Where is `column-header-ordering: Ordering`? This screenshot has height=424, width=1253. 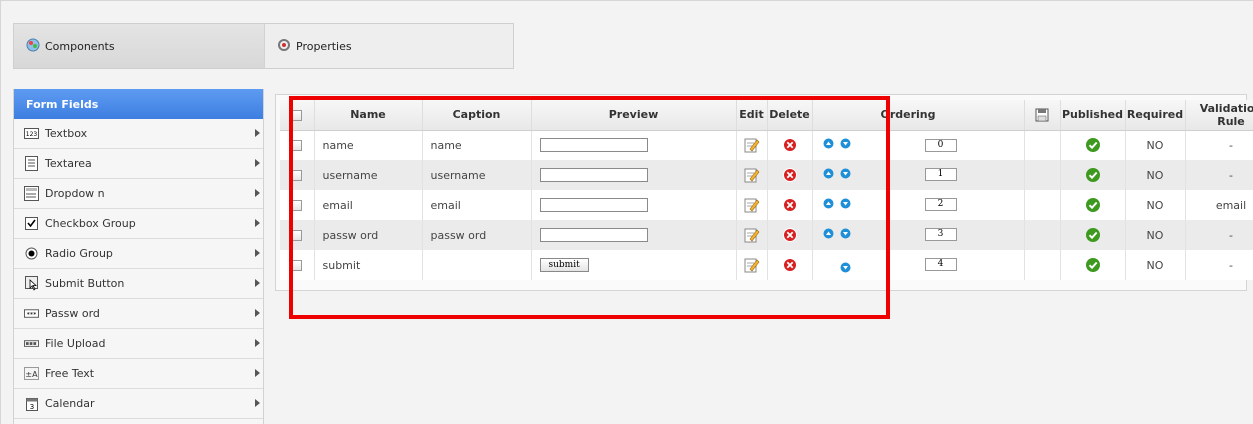
column-header-ordering: Ordering is located at coordinates (918, 115).